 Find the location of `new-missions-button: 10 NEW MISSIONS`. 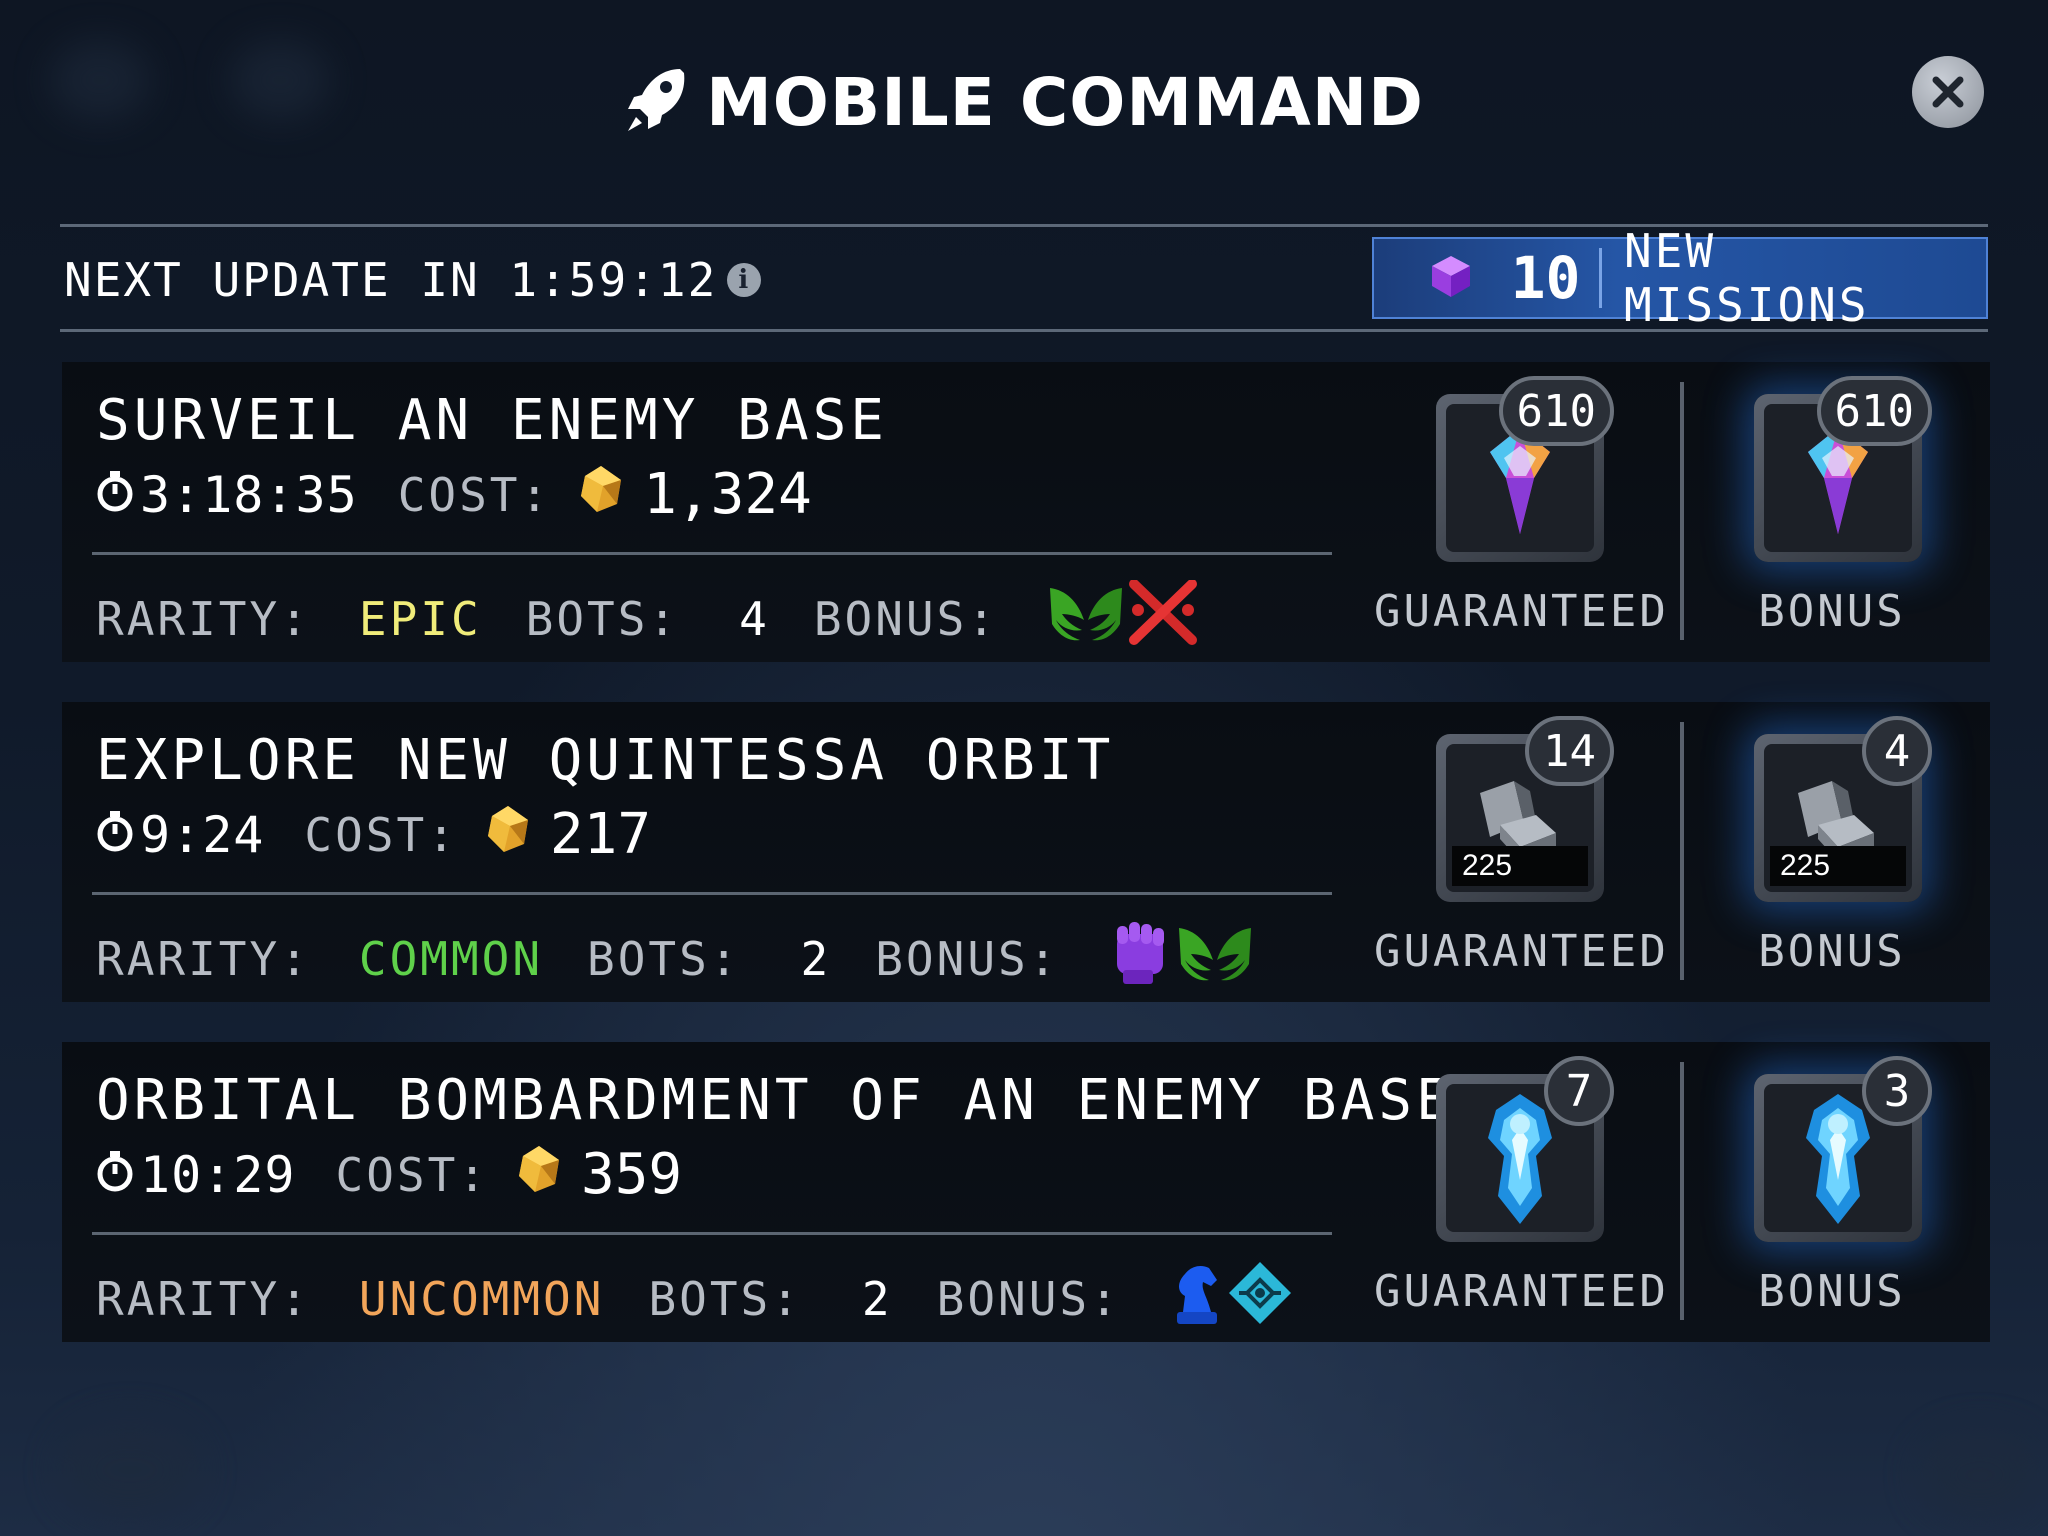

new-missions-button: 10 NEW MISSIONS is located at coordinates (1680, 278).